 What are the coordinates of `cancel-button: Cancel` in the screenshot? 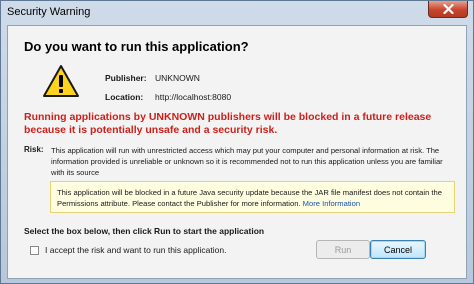 It's located at (398, 249).